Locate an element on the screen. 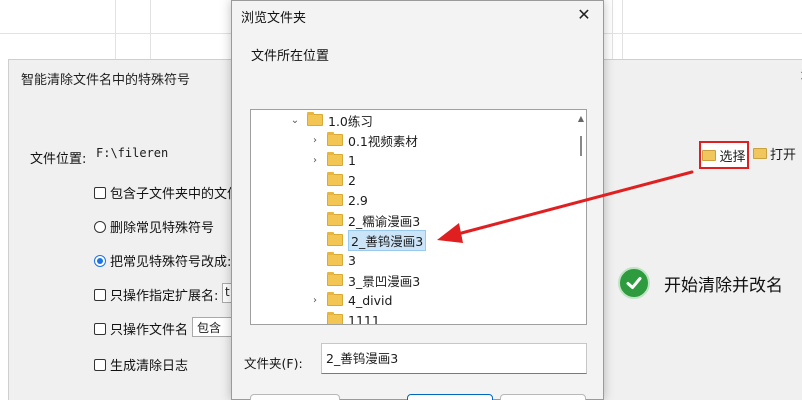 The image size is (802, 400). select-button-label: 选择 is located at coordinates (732, 157).